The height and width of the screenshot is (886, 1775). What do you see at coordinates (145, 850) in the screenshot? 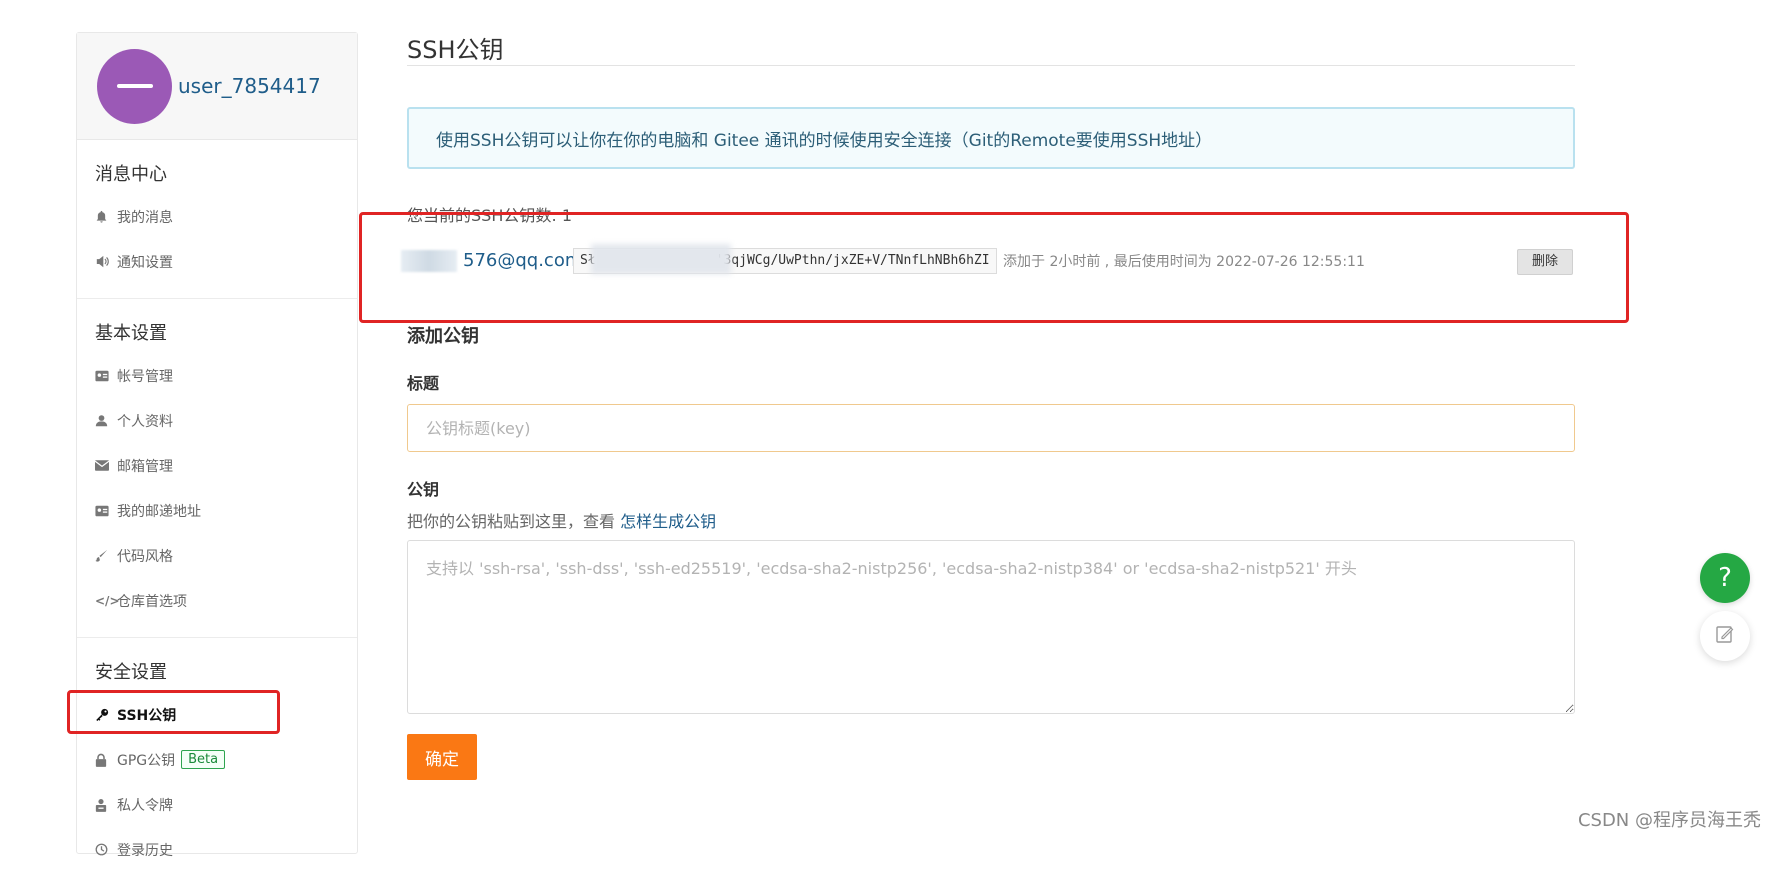
I see `sidebar-item-label: 登录历史` at bounding box center [145, 850].